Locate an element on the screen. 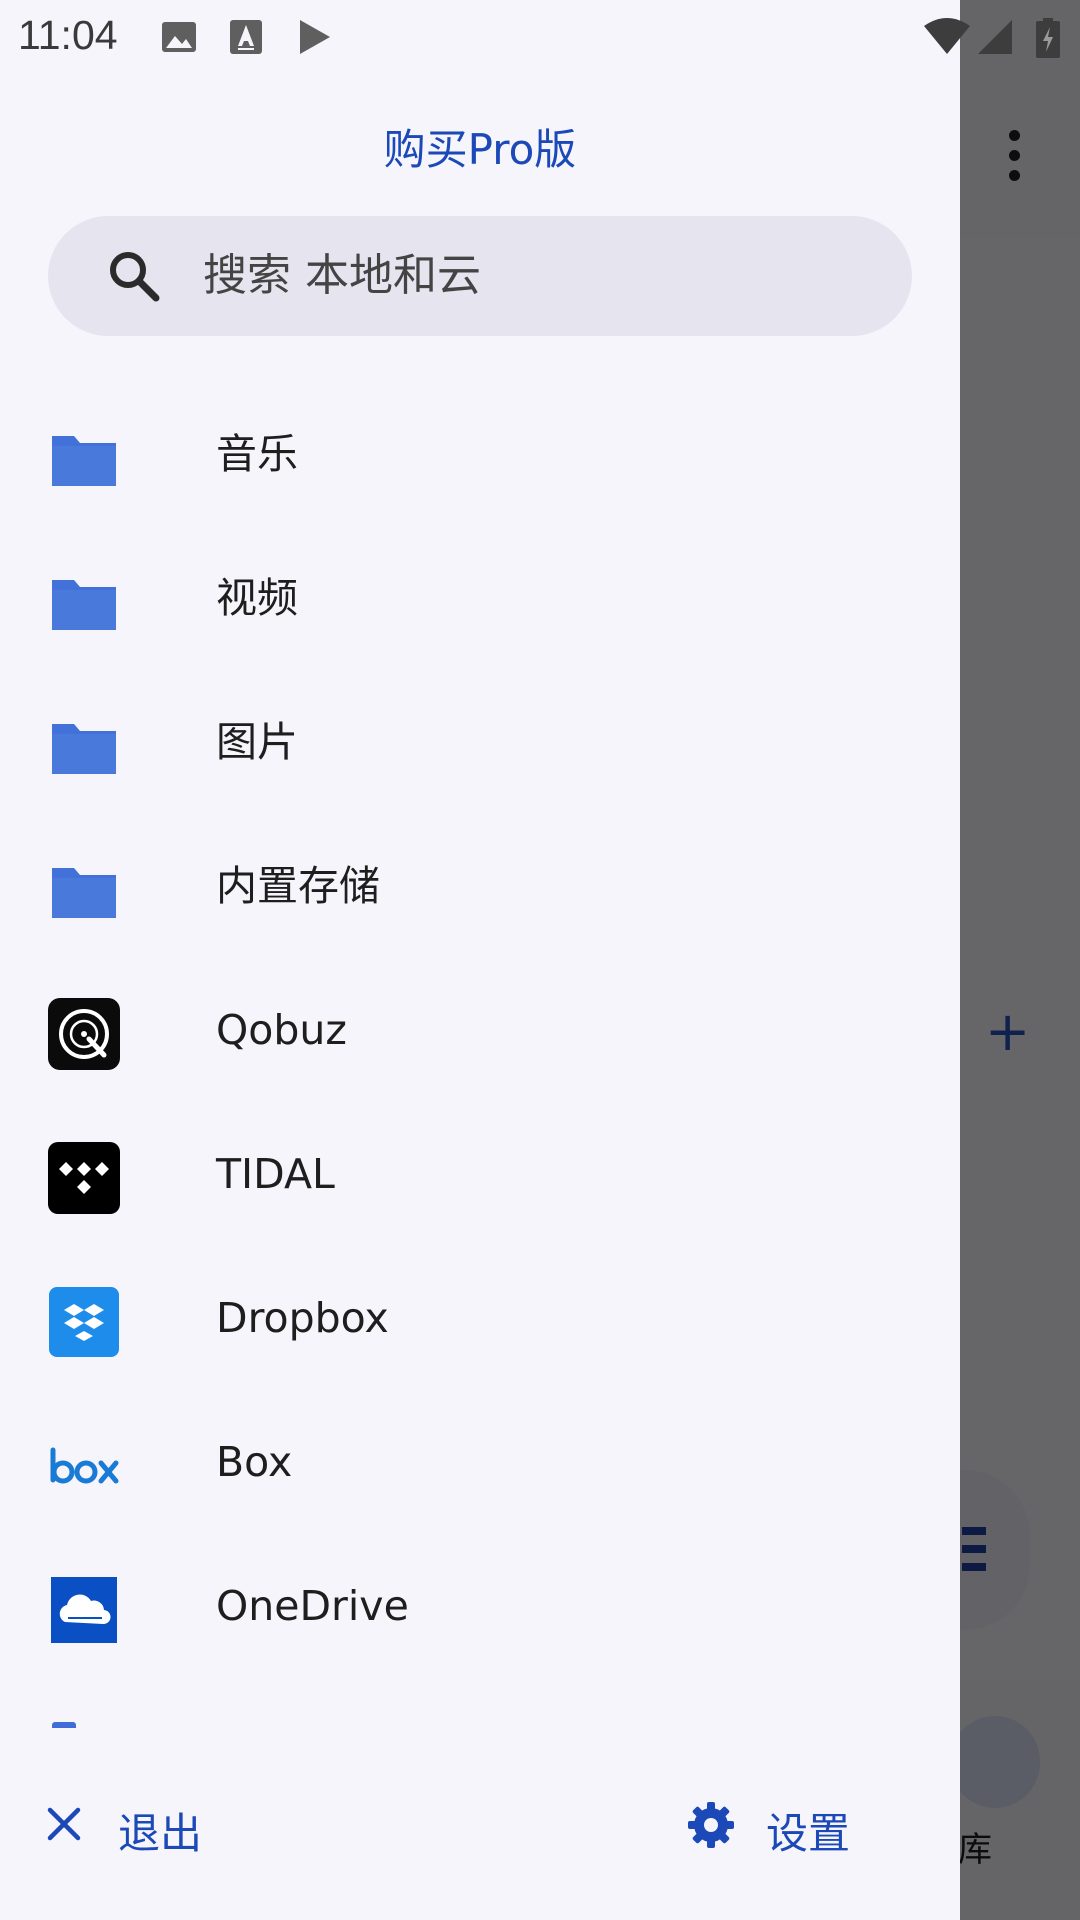 Image resolution: width=1080 pixels, height=1920 pixels. drawer-footer: 退出 设置 is located at coordinates (480, 1825).